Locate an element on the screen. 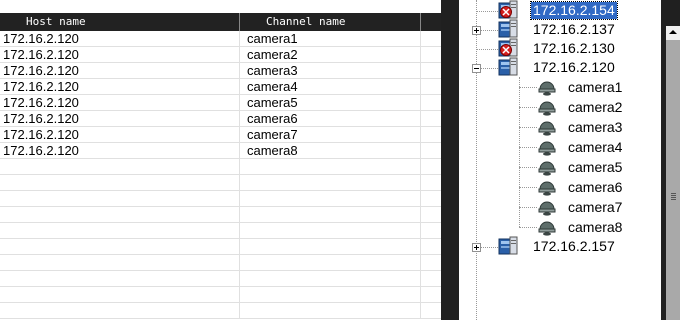  tree-host-label: 172.16.2.130 is located at coordinates (574, 48).